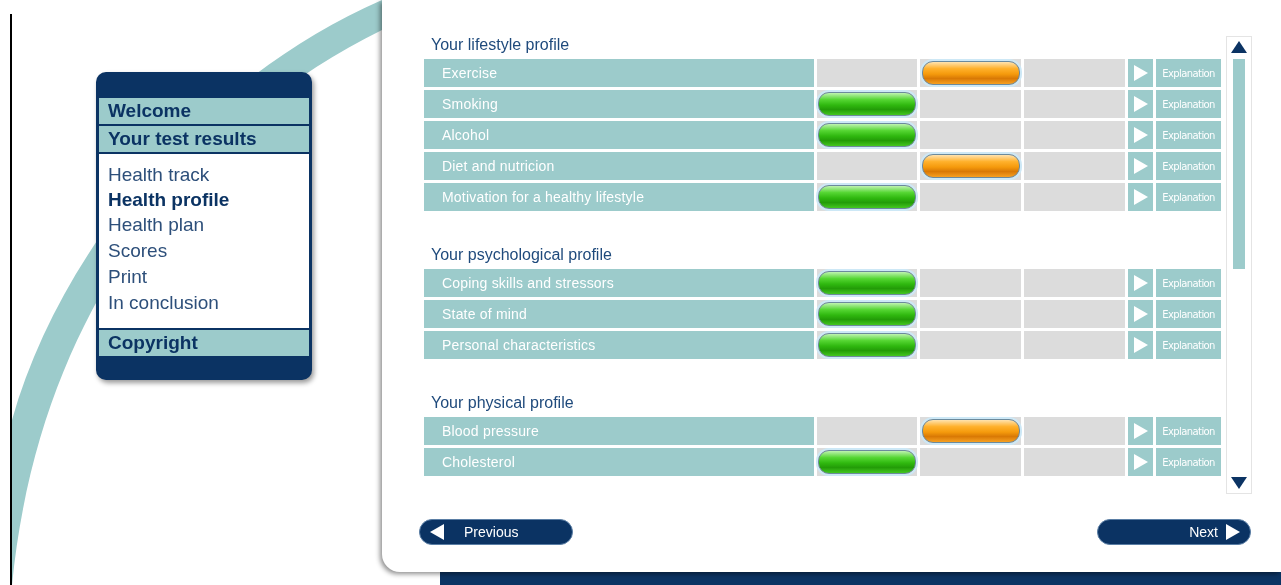 The height and width of the screenshot is (585, 1281). What do you see at coordinates (1239, 47) in the screenshot?
I see `scroll-up-icon` at bounding box center [1239, 47].